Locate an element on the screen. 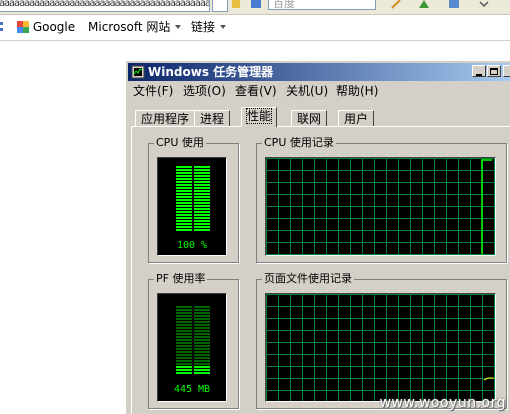 This screenshot has height=414, width=510. menu-options: 选项(O) is located at coordinates (204, 91).